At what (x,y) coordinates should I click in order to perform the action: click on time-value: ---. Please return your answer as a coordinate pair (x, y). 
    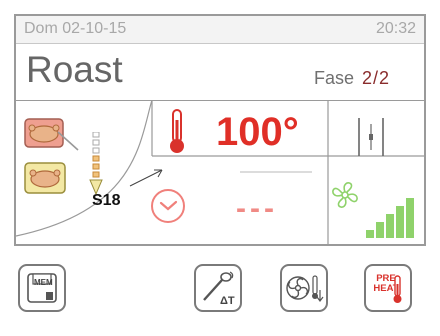
    Looking at the image, I should click on (257, 209).